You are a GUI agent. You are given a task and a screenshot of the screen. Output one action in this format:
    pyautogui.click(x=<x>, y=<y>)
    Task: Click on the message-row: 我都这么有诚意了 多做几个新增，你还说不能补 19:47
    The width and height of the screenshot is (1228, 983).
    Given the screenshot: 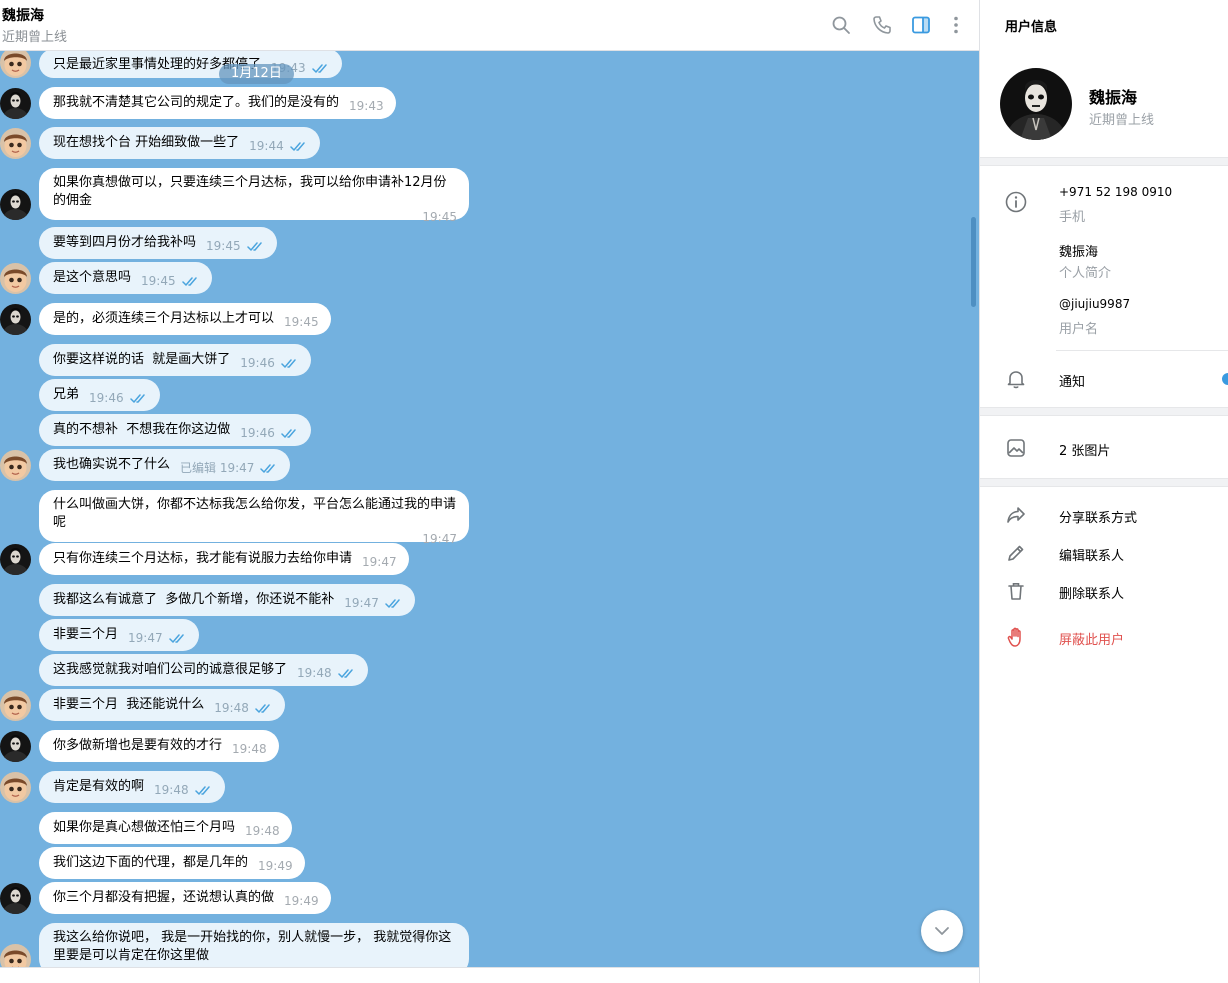 What is the action you would take?
    pyautogui.click(x=489, y=600)
    